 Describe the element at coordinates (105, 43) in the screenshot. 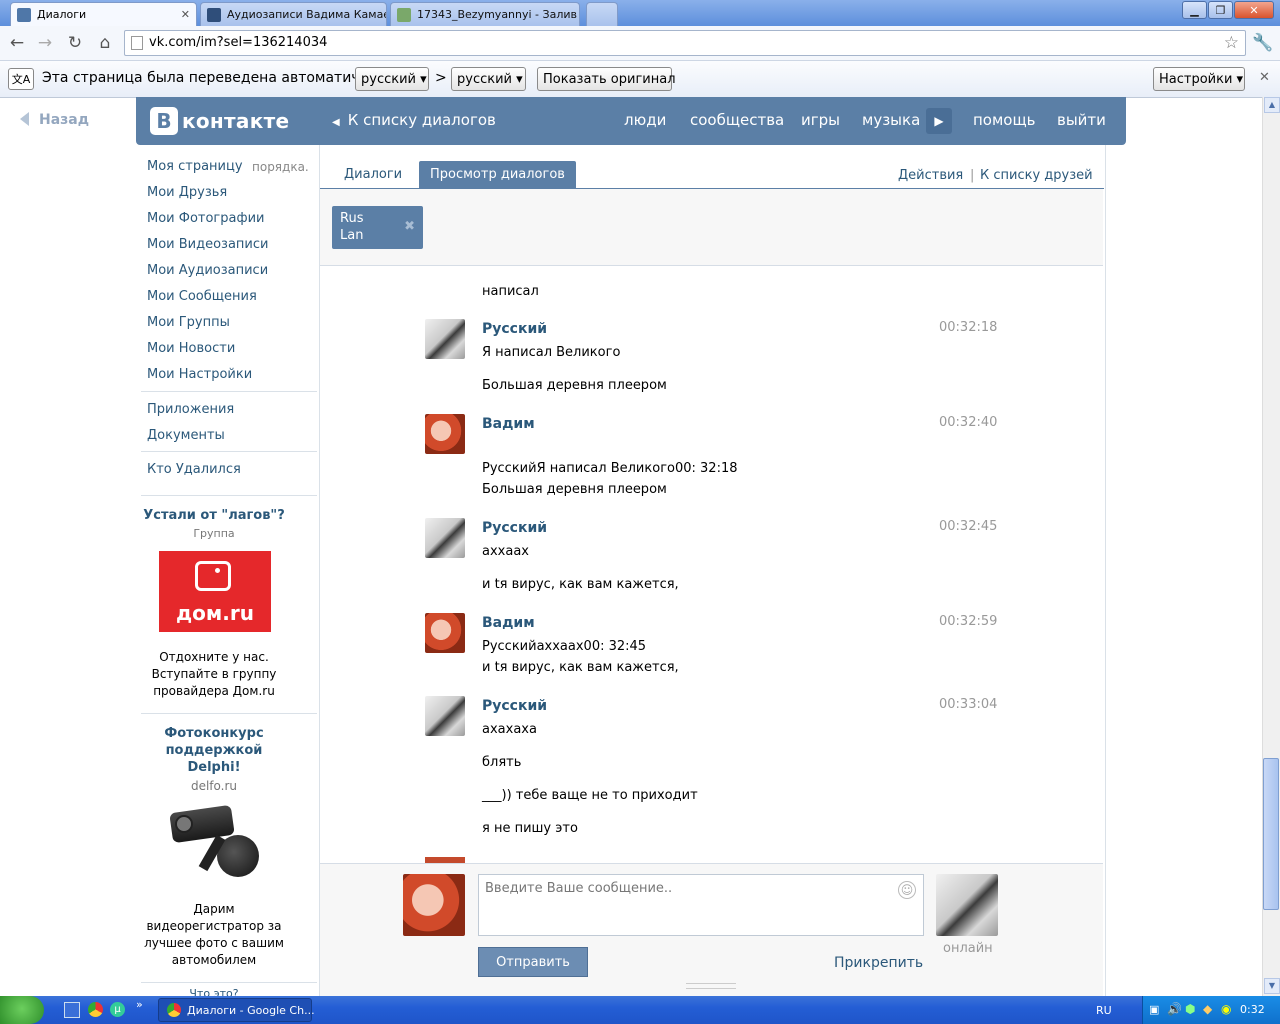

I see `home-icon: ⌂` at that location.